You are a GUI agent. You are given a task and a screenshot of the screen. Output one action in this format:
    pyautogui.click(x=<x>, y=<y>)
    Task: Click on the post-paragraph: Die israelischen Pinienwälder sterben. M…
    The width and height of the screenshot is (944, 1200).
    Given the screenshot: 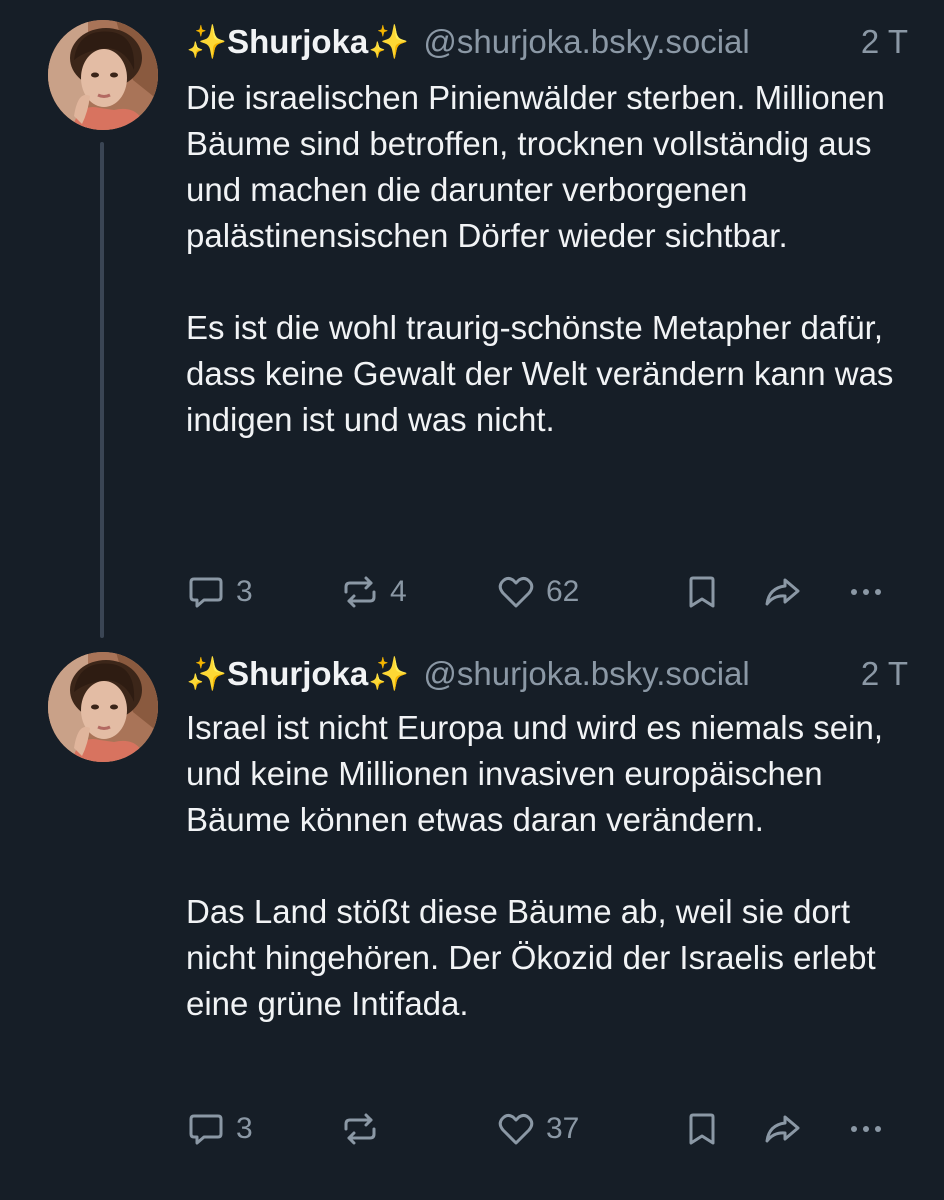 What is the action you would take?
    pyautogui.click(x=535, y=166)
    